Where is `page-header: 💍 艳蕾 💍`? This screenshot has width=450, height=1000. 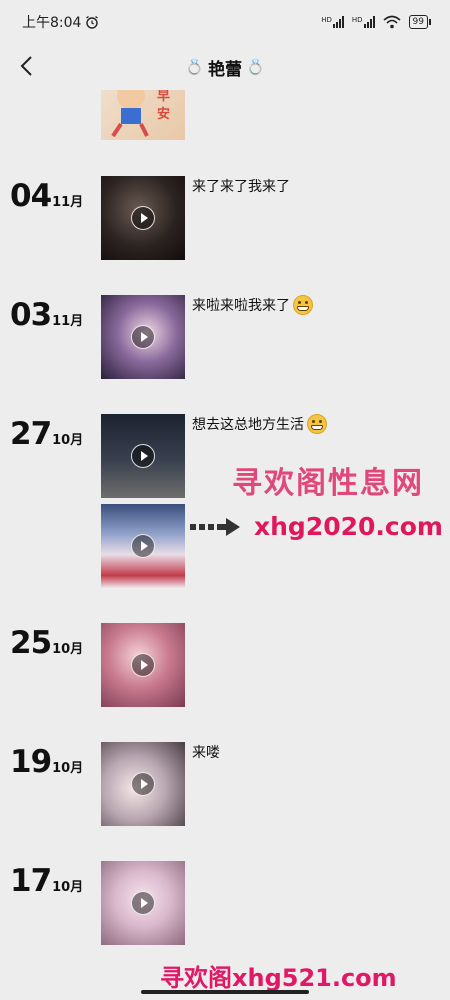 page-header: 💍 艳蕾 💍 is located at coordinates (225, 67).